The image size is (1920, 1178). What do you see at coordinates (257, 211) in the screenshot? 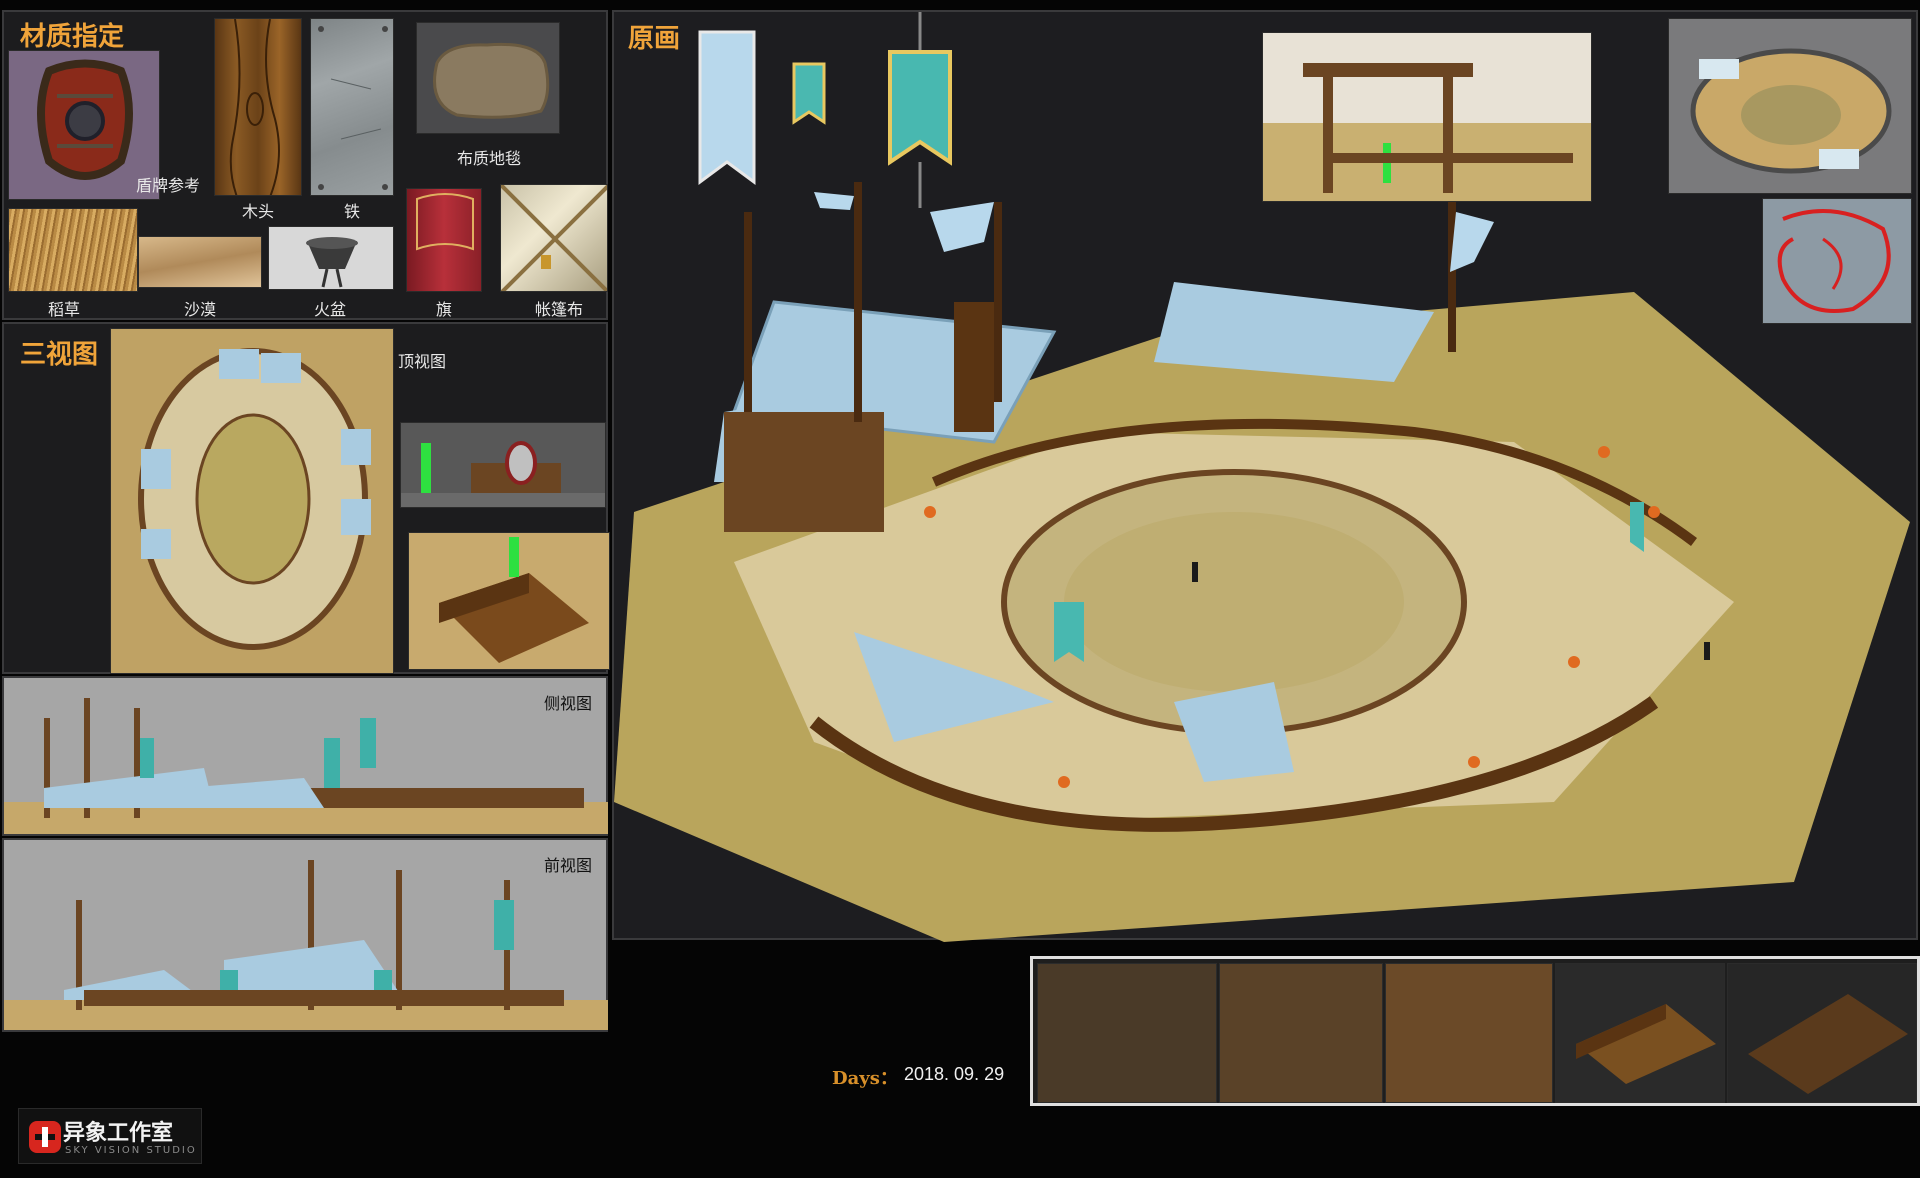
I see `wood-label: 木头` at bounding box center [257, 211].